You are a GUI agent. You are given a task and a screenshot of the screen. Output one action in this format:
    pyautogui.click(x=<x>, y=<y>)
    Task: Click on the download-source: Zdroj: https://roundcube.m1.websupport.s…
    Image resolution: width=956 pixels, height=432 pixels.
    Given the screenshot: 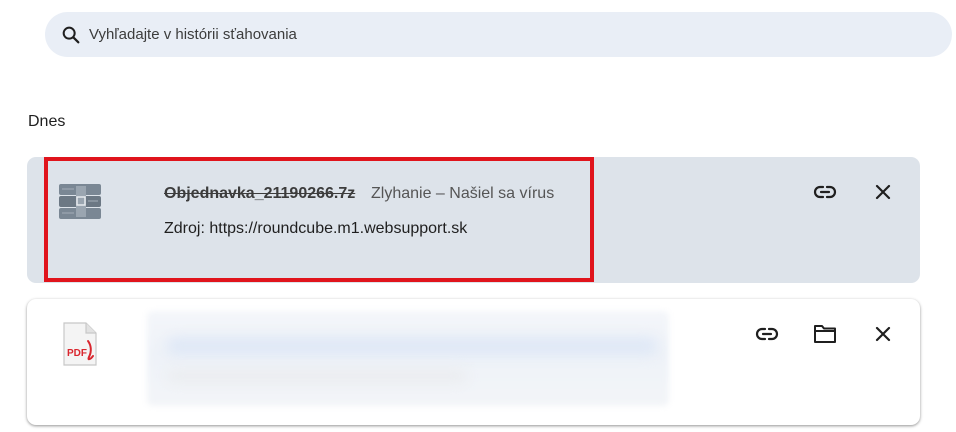 What is the action you would take?
    pyautogui.click(x=316, y=228)
    